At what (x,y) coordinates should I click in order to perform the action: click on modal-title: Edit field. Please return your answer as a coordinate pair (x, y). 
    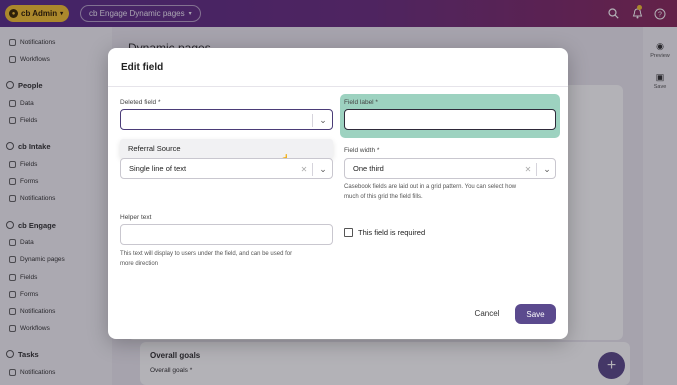
    Looking at the image, I should click on (142, 67).